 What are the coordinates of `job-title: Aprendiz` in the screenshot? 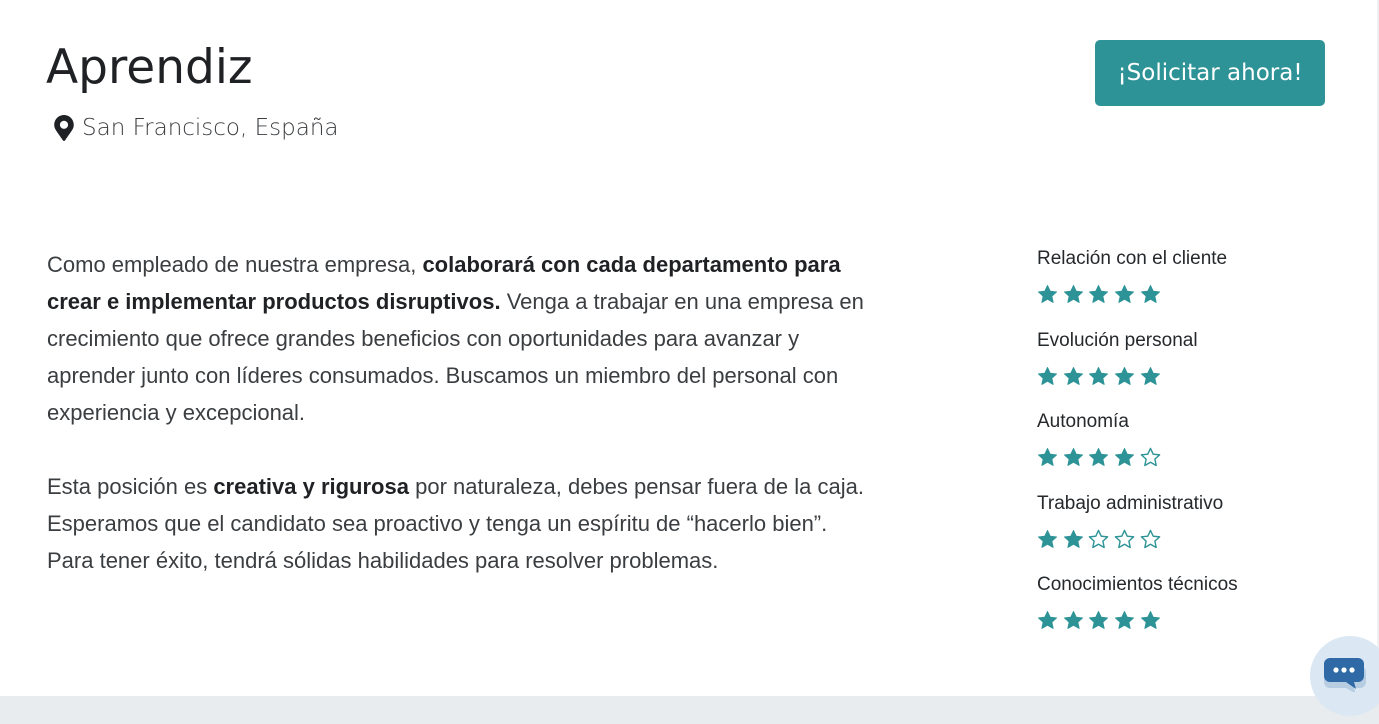 It's located at (149, 67).